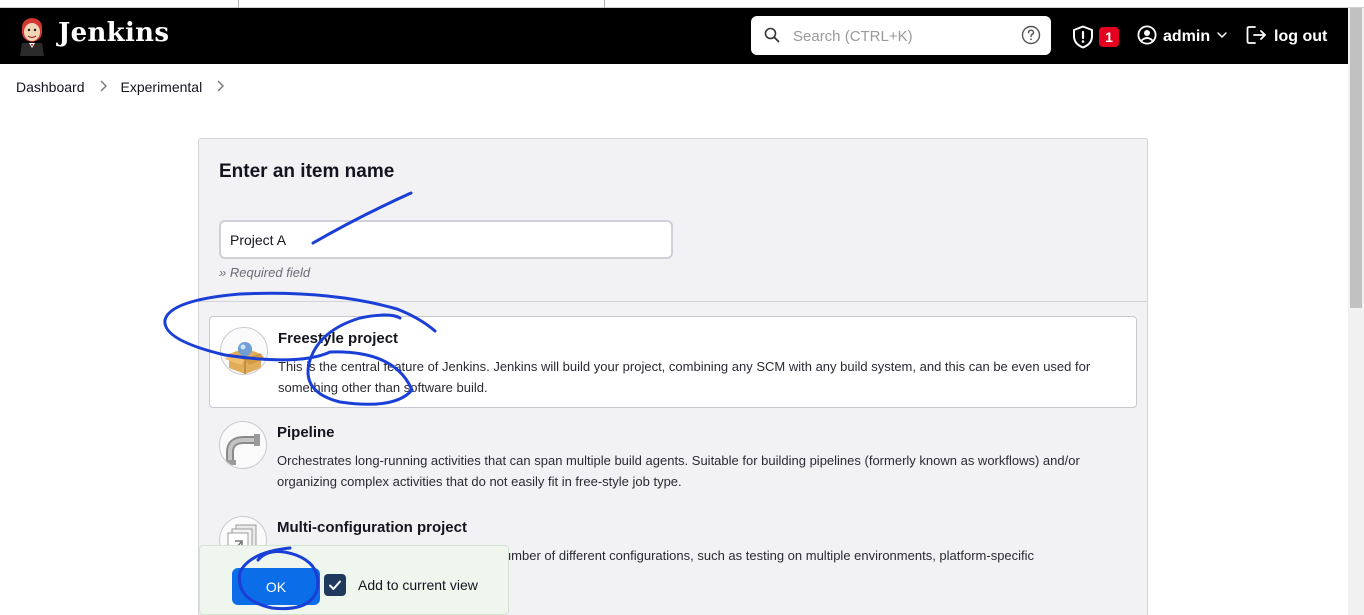  What do you see at coordinates (307, 171) in the screenshot?
I see `page-title: Enter an item name` at bounding box center [307, 171].